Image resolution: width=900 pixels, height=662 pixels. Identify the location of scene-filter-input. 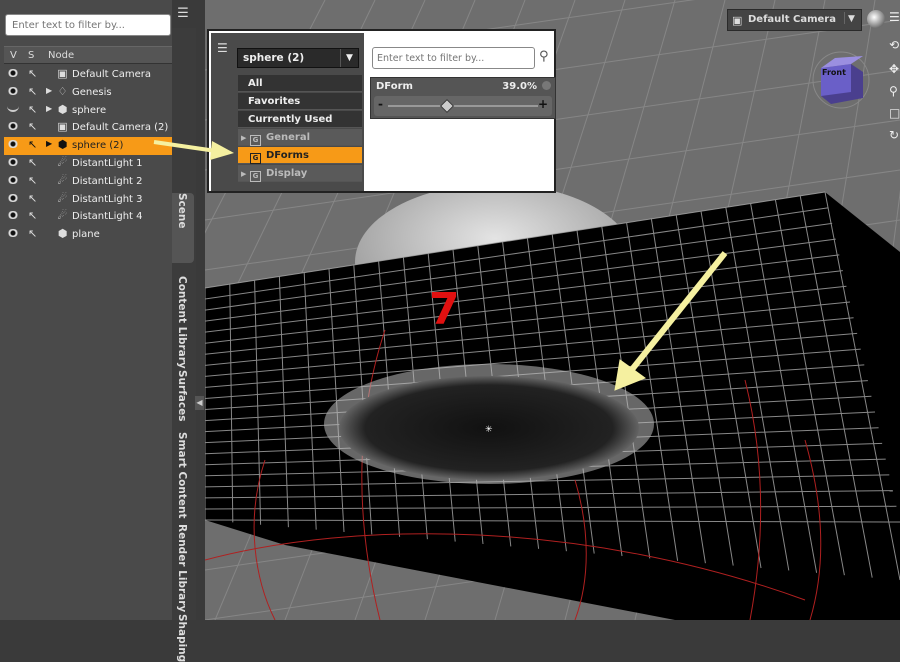
(88, 25).